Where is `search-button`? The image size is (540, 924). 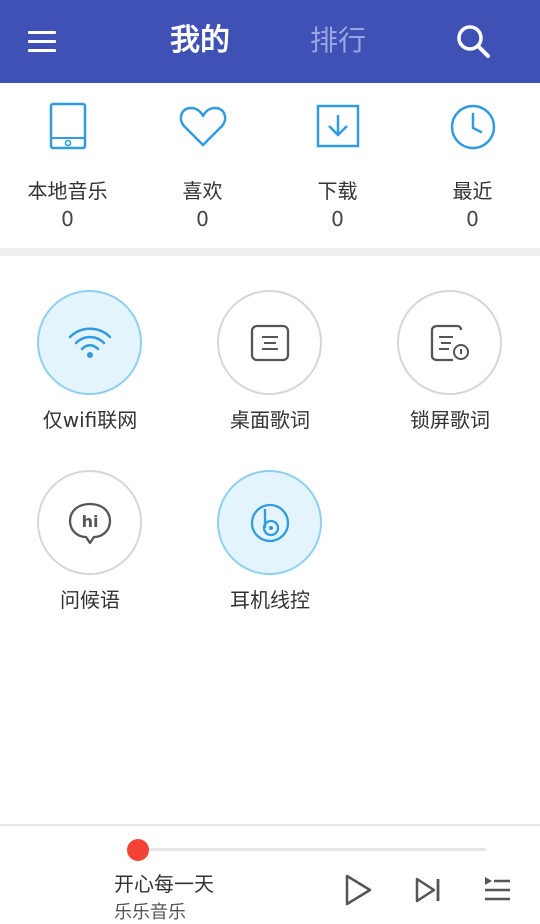 search-button is located at coordinates (474, 42).